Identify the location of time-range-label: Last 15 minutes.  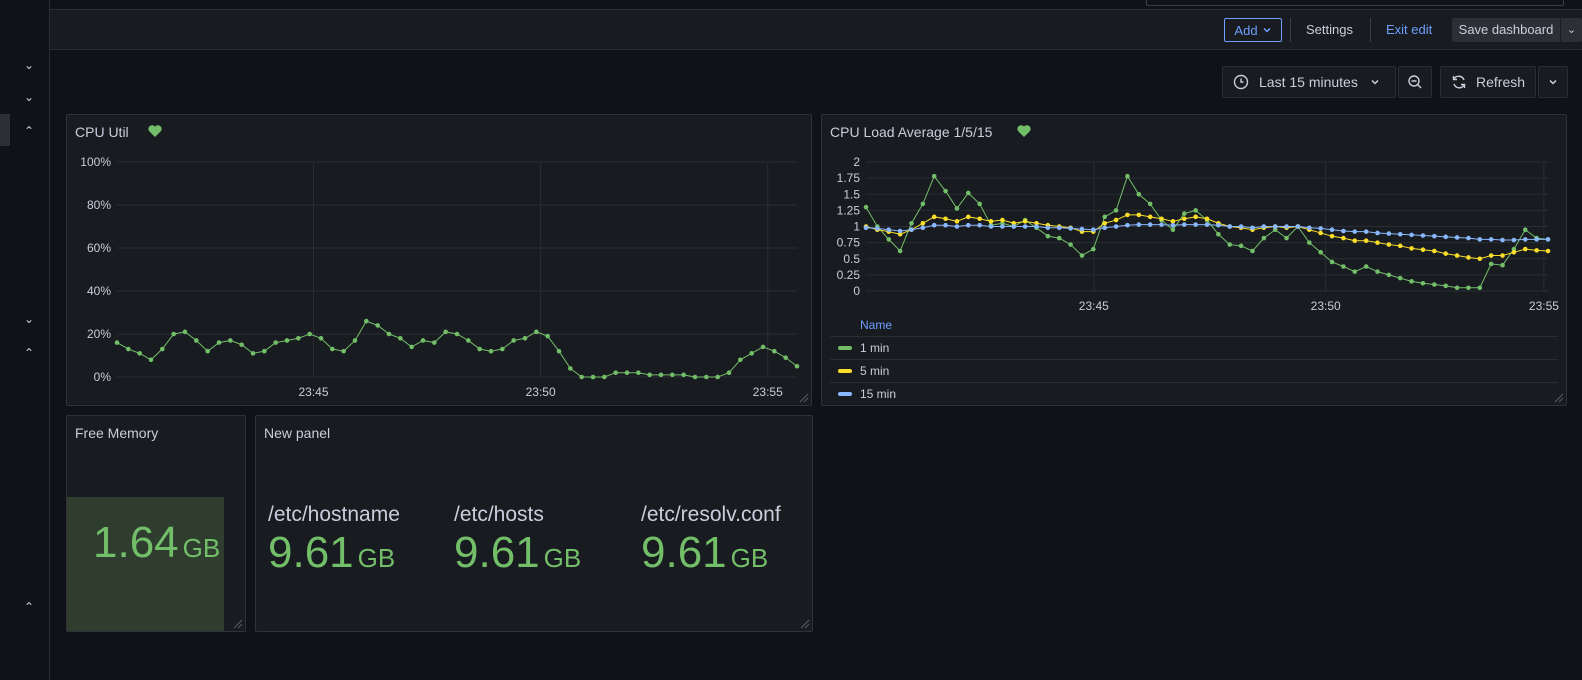
(1308, 82).